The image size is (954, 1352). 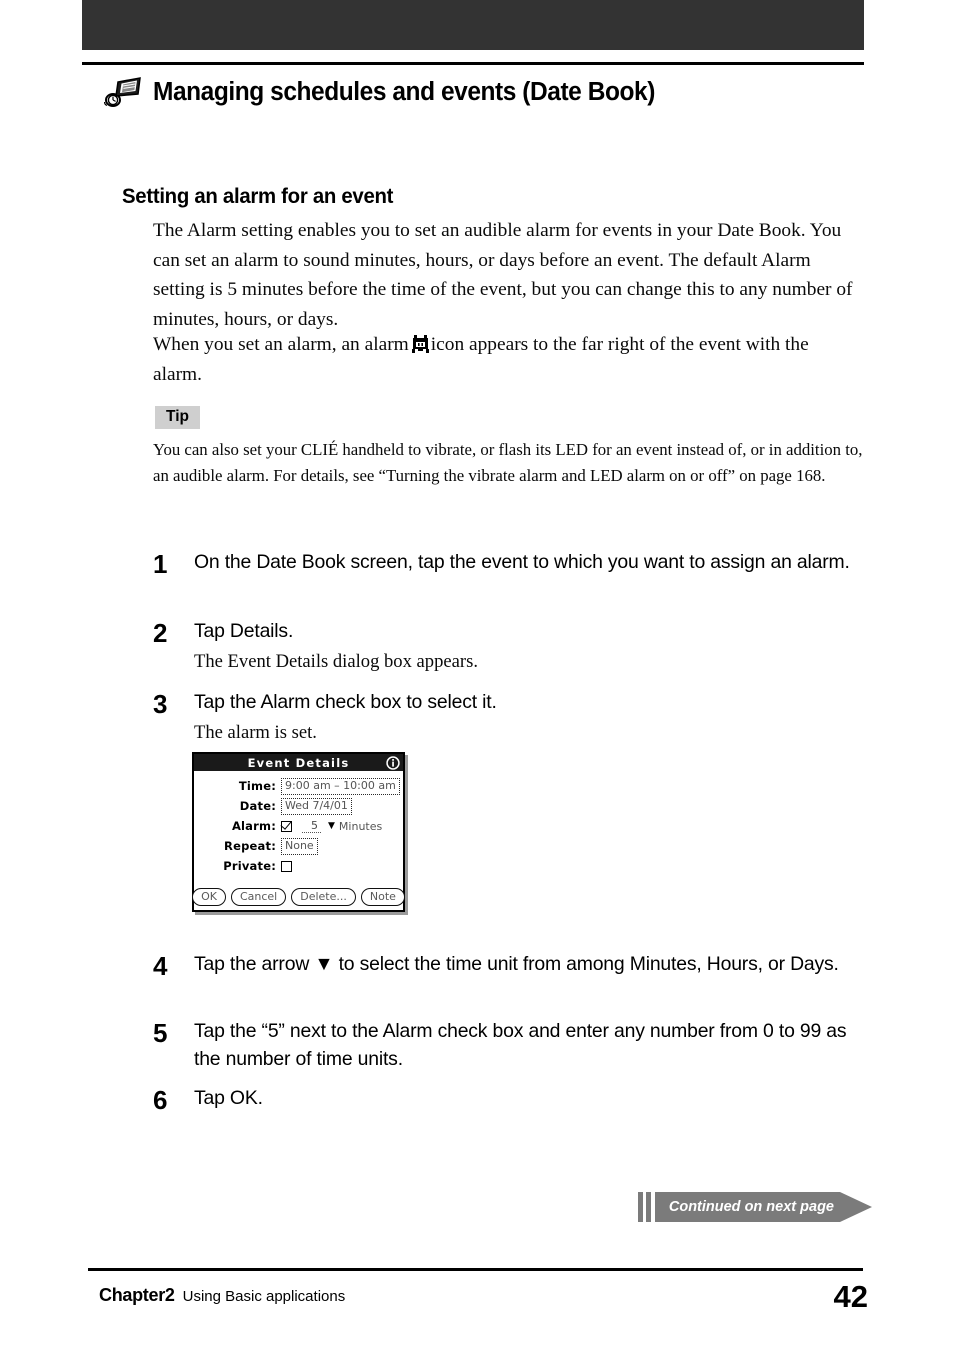 I want to click on step-text: Tap OK., so click(x=228, y=1098).